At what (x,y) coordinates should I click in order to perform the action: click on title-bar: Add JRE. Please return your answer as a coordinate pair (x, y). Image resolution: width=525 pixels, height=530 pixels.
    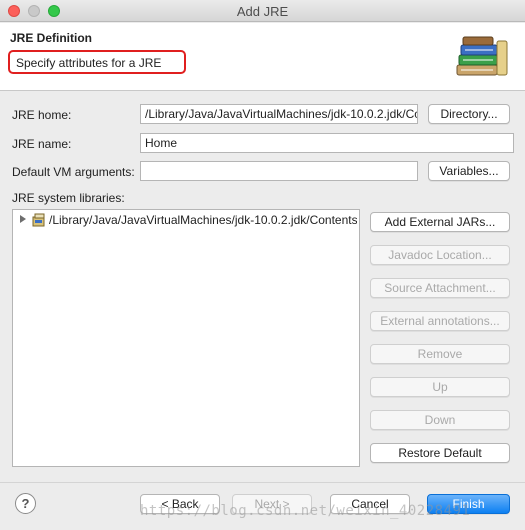
    Looking at the image, I should click on (262, 11).